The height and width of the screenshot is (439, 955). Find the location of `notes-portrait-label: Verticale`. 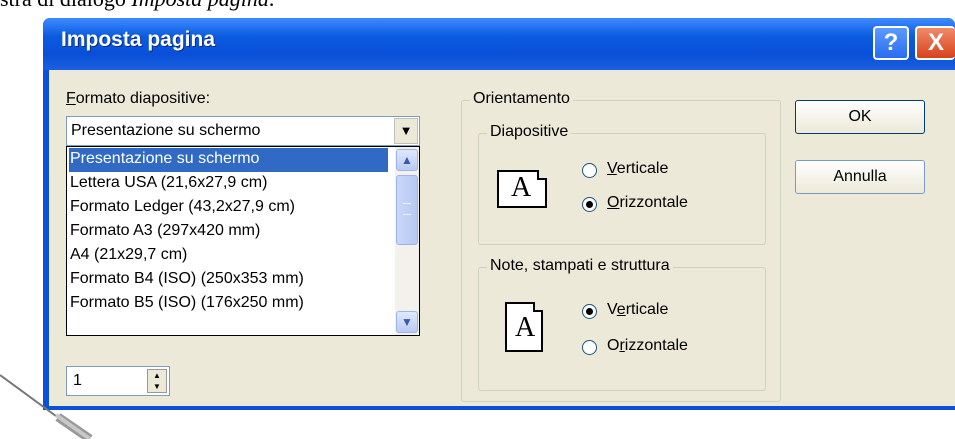

notes-portrait-label: Verticale is located at coordinates (638, 309).